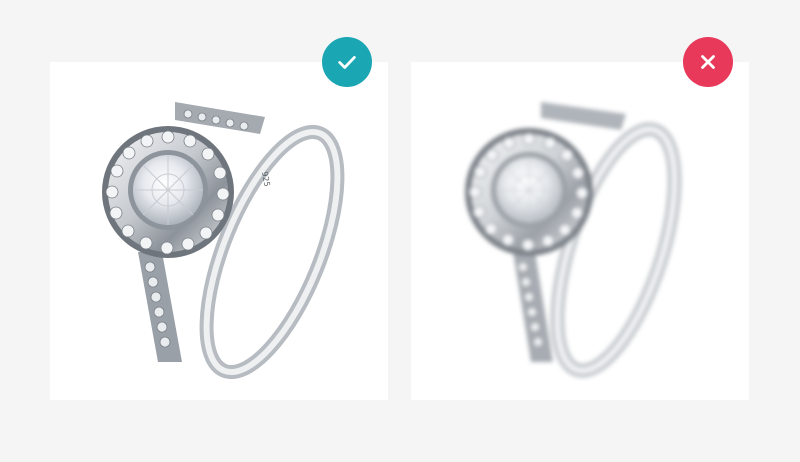 This screenshot has width=800, height=462. Describe the element at coordinates (266, 179) in the screenshot. I see `engraving-text: 925` at that location.